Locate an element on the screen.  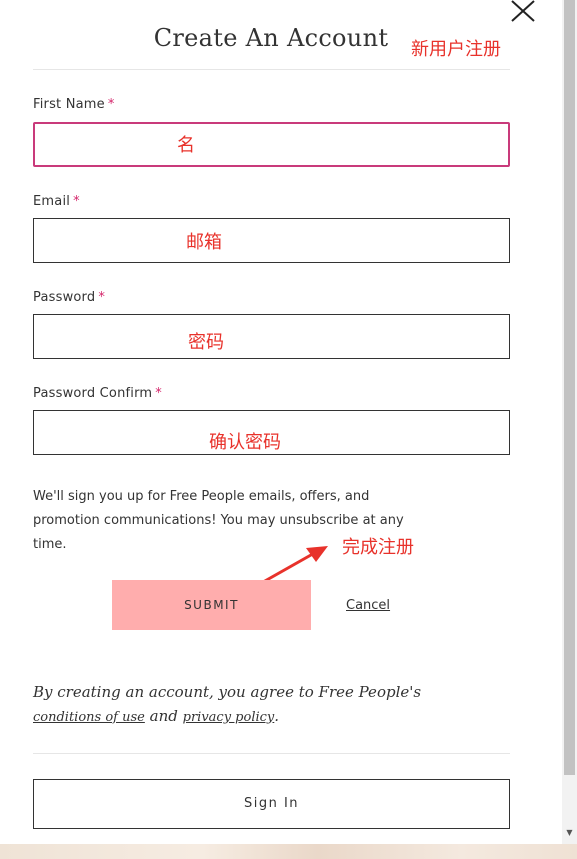
annotation-password: 密码 is located at coordinates (206, 342).